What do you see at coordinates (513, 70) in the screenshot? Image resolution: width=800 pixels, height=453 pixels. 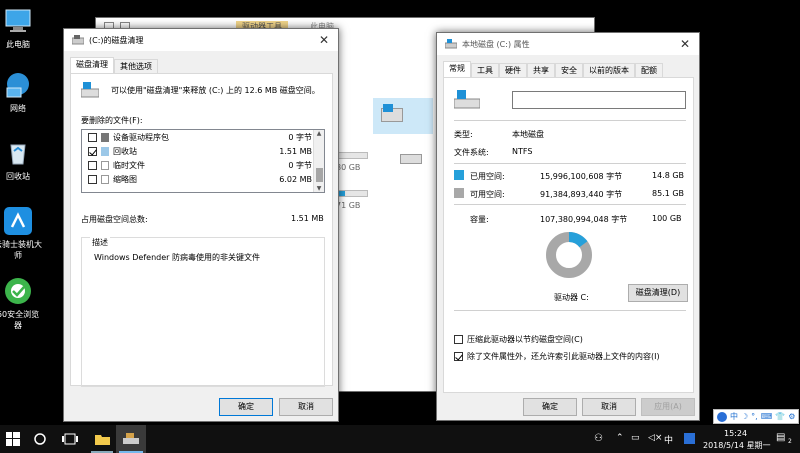 I see `tab-hardware: 硬件` at bounding box center [513, 70].